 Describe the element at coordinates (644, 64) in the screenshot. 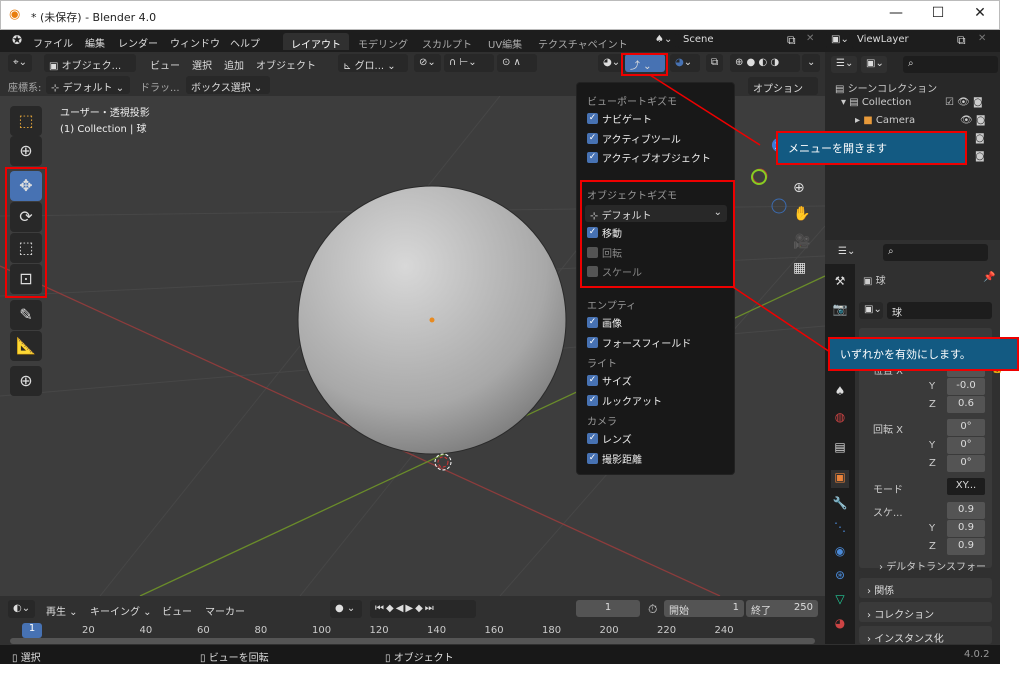

I see `gizmo-button-highlight-box` at that location.